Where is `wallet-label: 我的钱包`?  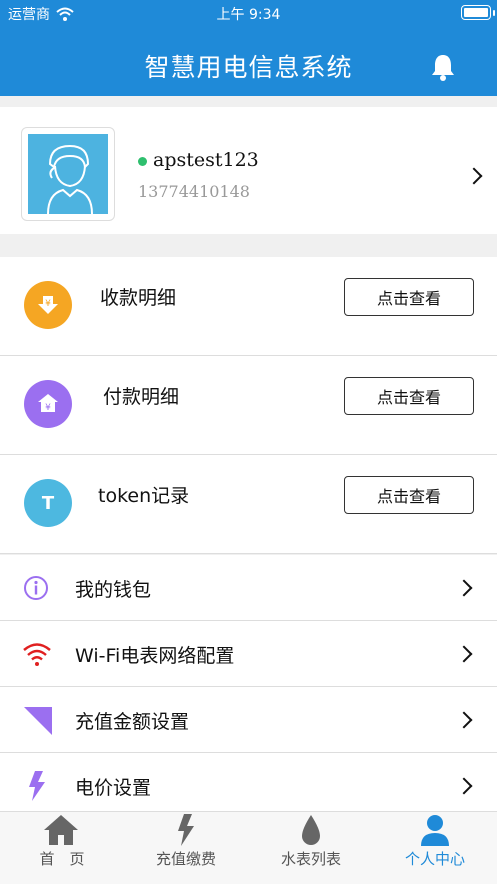 wallet-label: 我的钱包 is located at coordinates (113, 590).